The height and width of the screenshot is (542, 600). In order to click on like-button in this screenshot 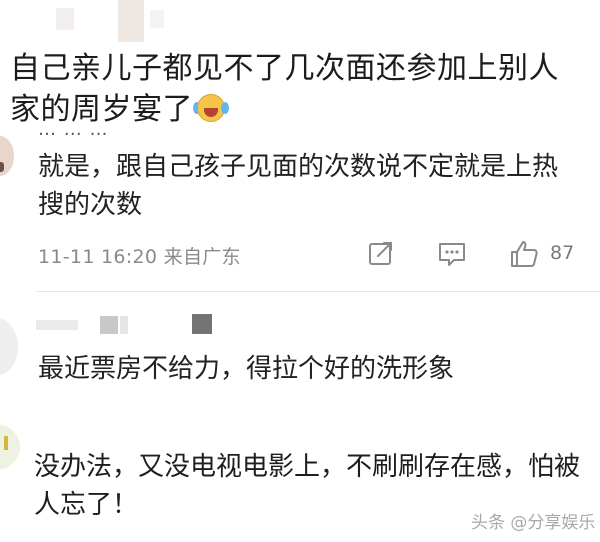, I will do `click(524, 254)`.